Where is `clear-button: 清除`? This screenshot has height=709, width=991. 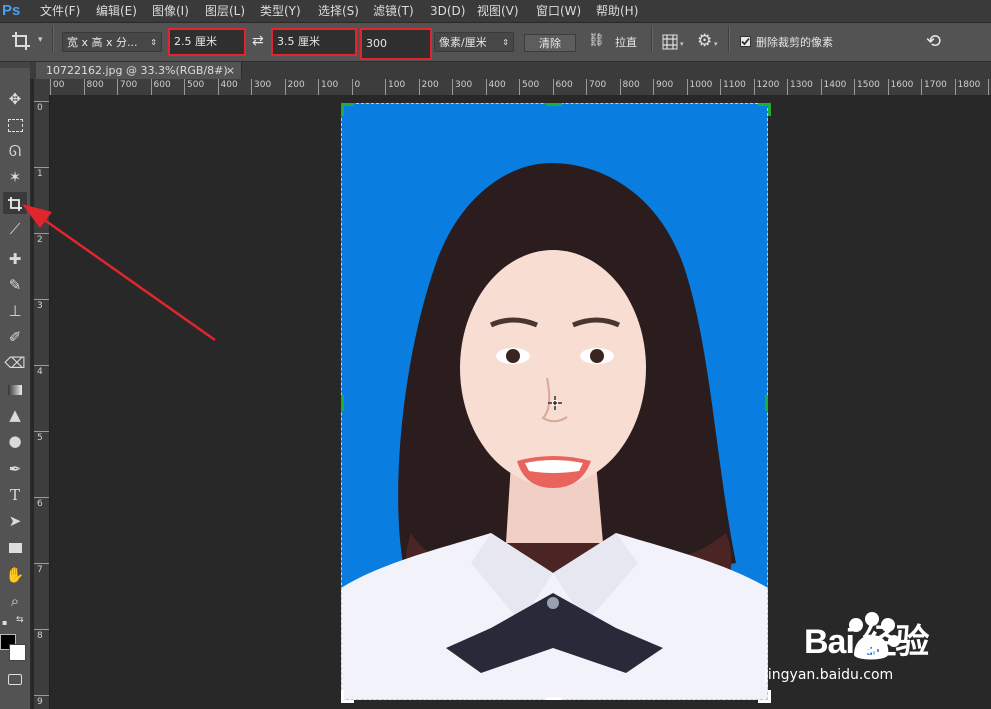
clear-button: 清除 is located at coordinates (550, 43).